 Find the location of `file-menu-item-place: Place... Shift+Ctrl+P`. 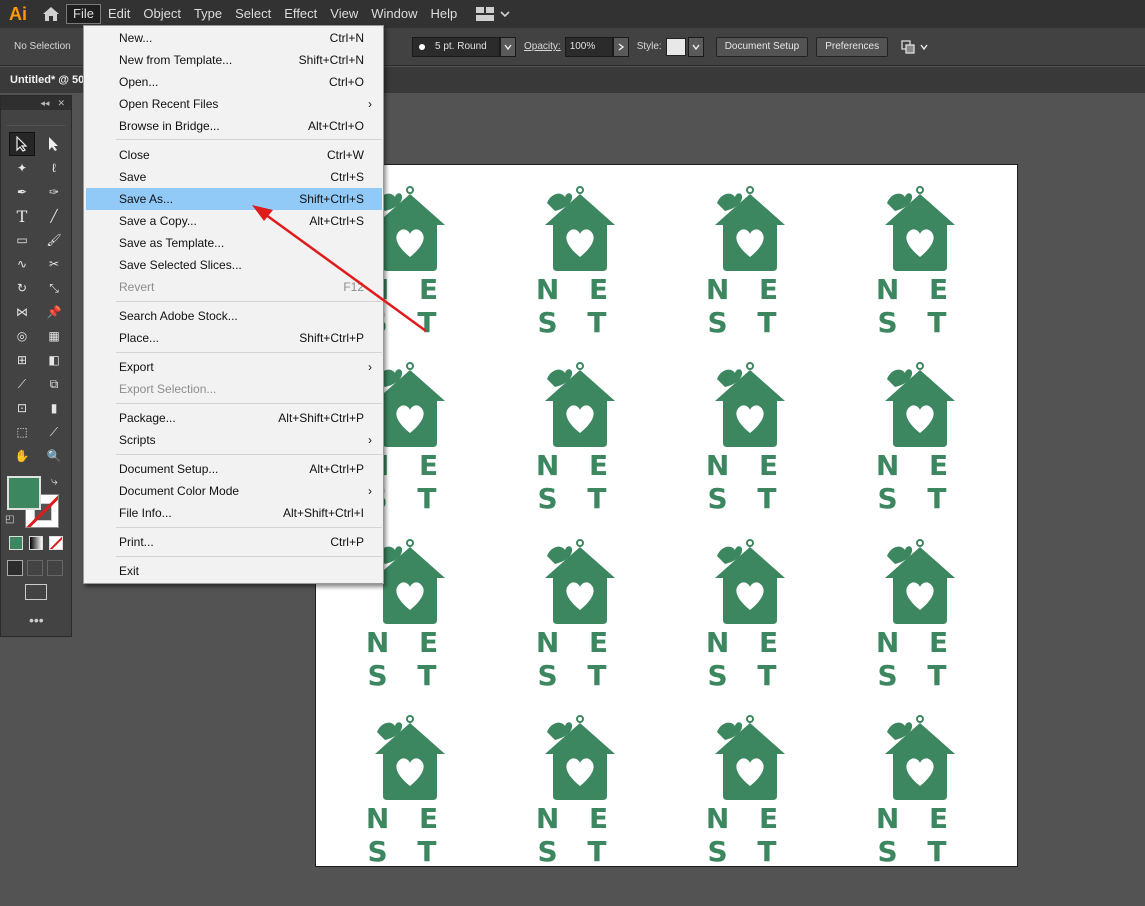

file-menu-item-place: Place... Shift+Ctrl+P is located at coordinates (234, 338).